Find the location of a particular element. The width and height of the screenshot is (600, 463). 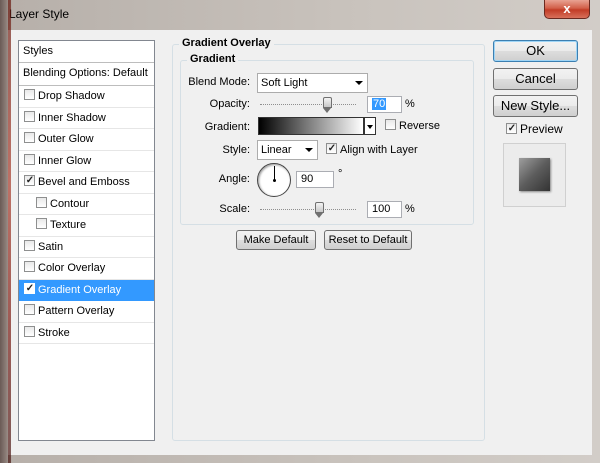

style-item-inner-shadow: Inner Shadow is located at coordinates (86, 118).